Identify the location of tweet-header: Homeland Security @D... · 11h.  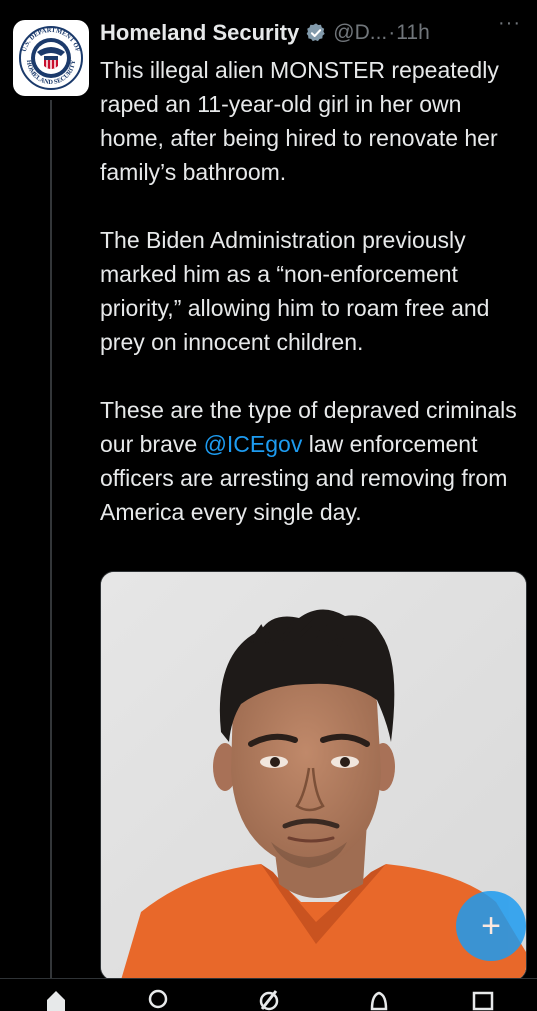
(318, 33).